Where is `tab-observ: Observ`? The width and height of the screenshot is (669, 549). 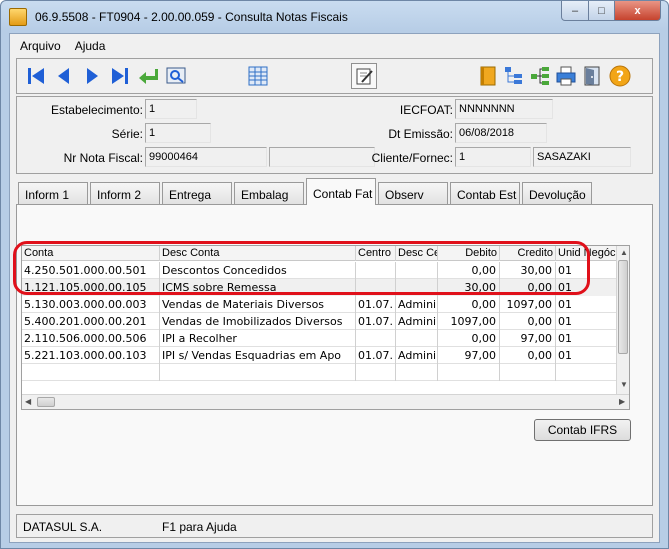 tab-observ: Observ is located at coordinates (413, 193).